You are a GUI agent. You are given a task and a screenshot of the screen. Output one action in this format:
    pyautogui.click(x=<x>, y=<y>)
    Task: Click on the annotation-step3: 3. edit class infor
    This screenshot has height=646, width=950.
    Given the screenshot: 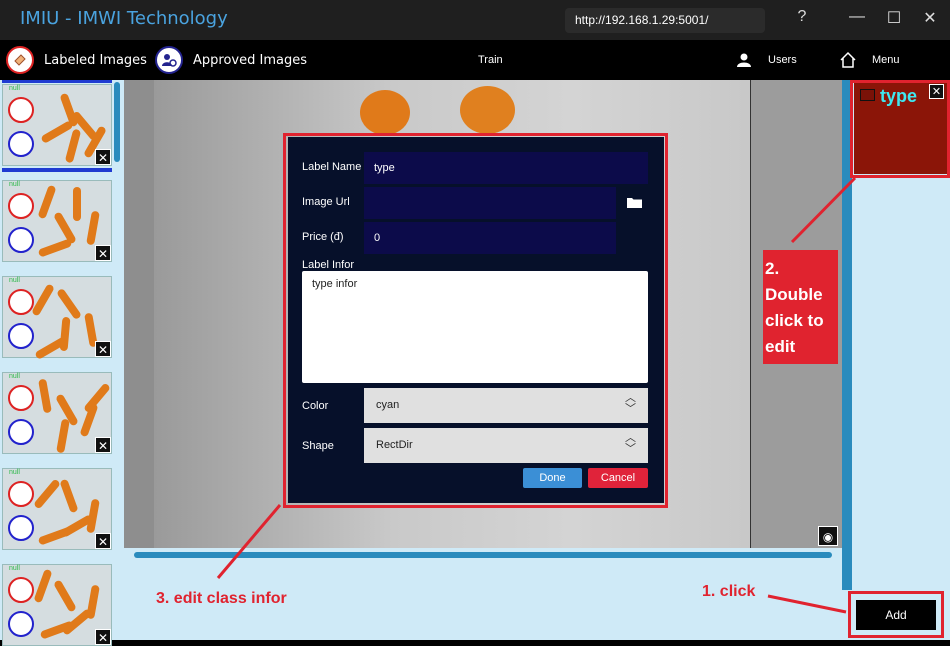 What is the action you would take?
    pyautogui.click(x=221, y=598)
    